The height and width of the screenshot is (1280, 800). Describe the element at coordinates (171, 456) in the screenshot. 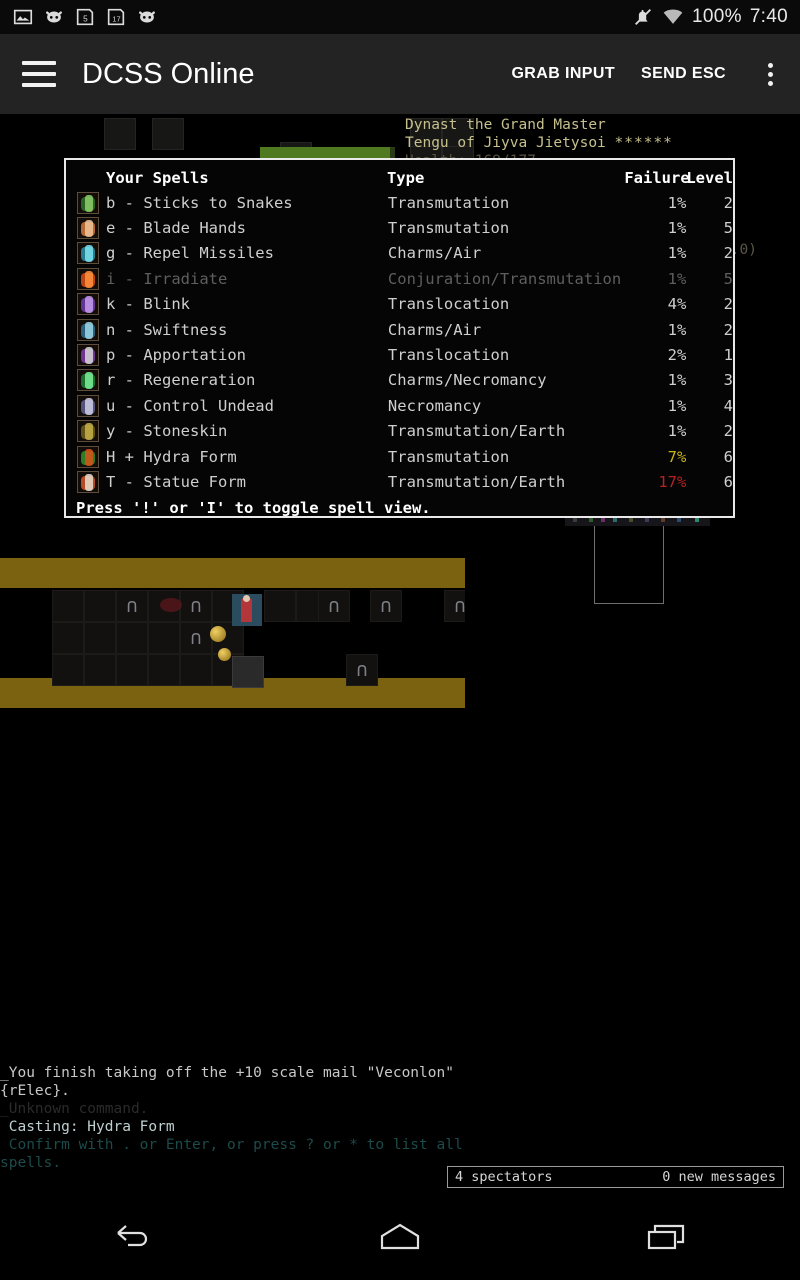

I see `spell-name: H + Hydra Form` at that location.